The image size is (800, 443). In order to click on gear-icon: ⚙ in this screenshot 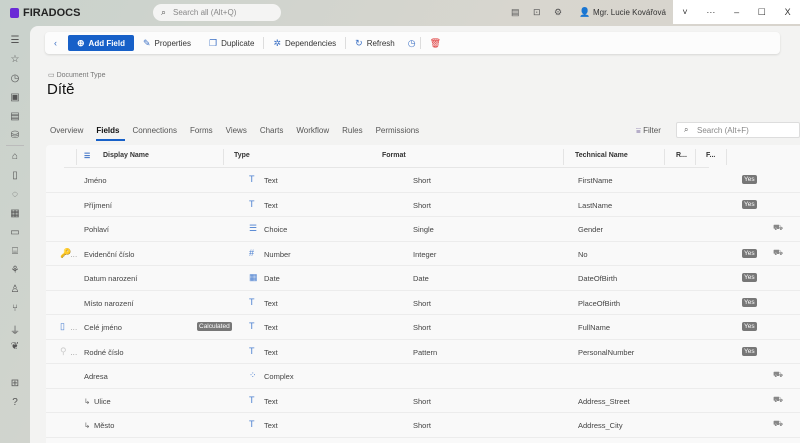, I will do `click(558, 12)`.